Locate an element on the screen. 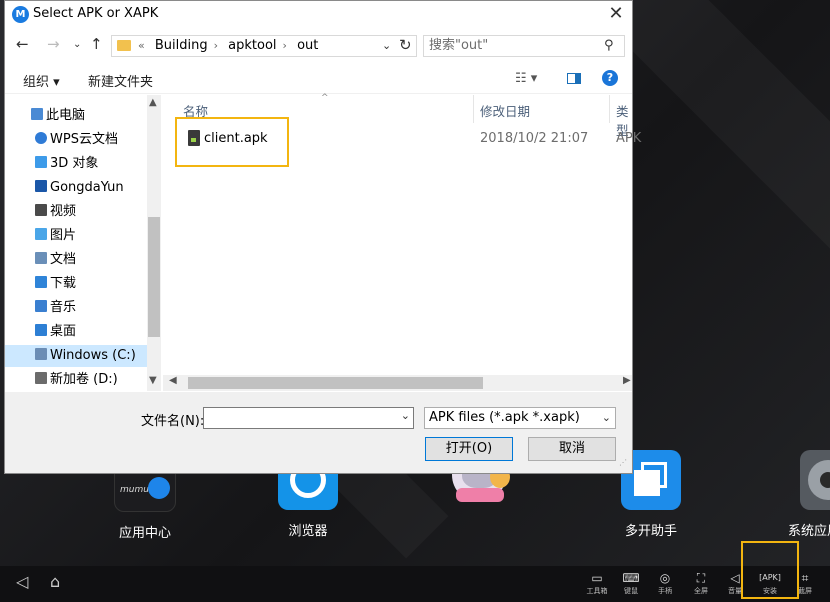 This screenshot has height=602, width=830. gamepad-icon: ◎ is located at coordinates (665, 578).